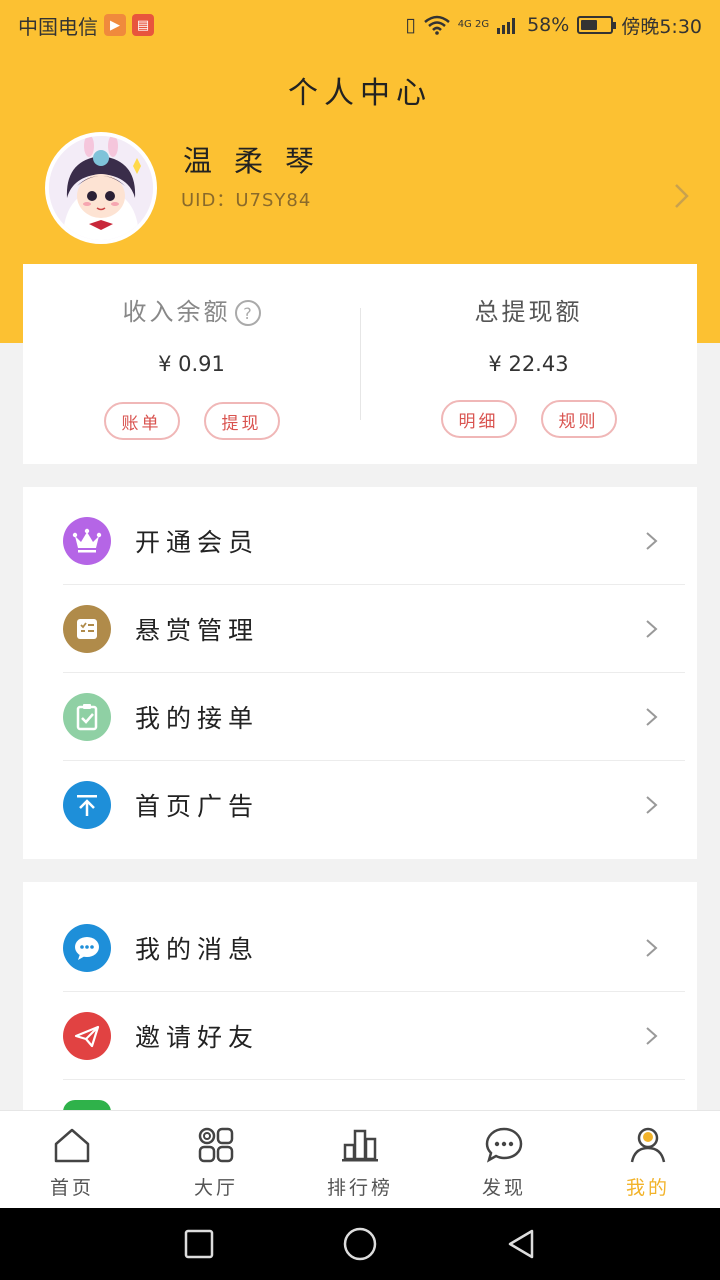 This screenshot has height=1280, width=720. I want to click on grid-icon, so click(216, 1145).